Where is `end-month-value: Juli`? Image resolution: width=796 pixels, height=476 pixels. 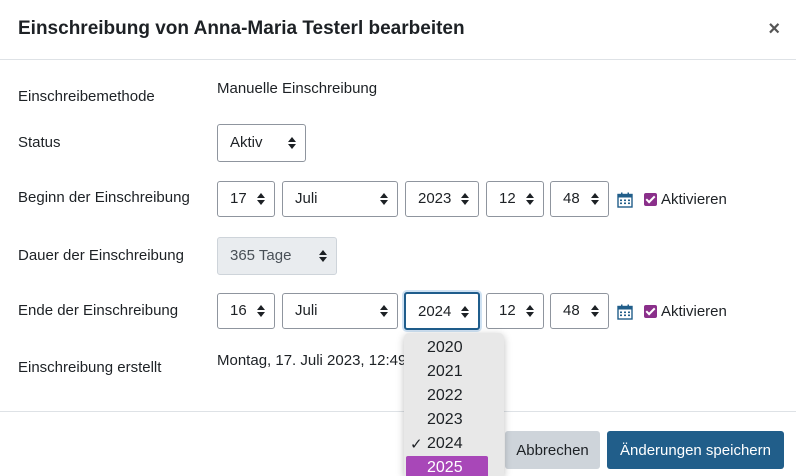 end-month-value: Juli is located at coordinates (306, 310).